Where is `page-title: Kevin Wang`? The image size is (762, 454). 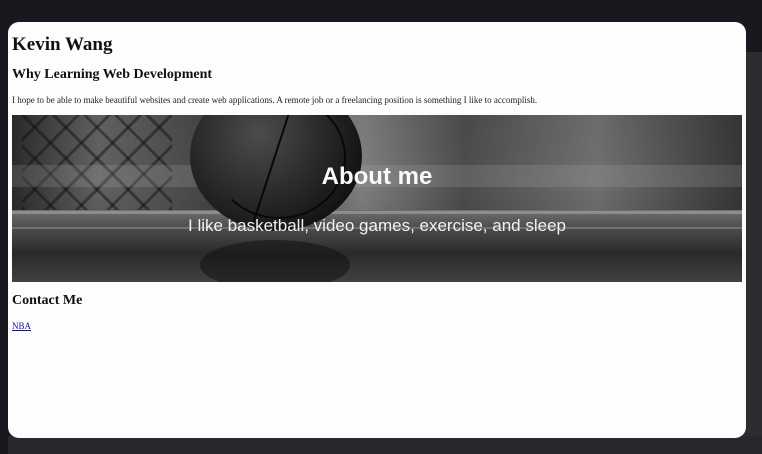 page-title: Kevin Wang is located at coordinates (62, 44).